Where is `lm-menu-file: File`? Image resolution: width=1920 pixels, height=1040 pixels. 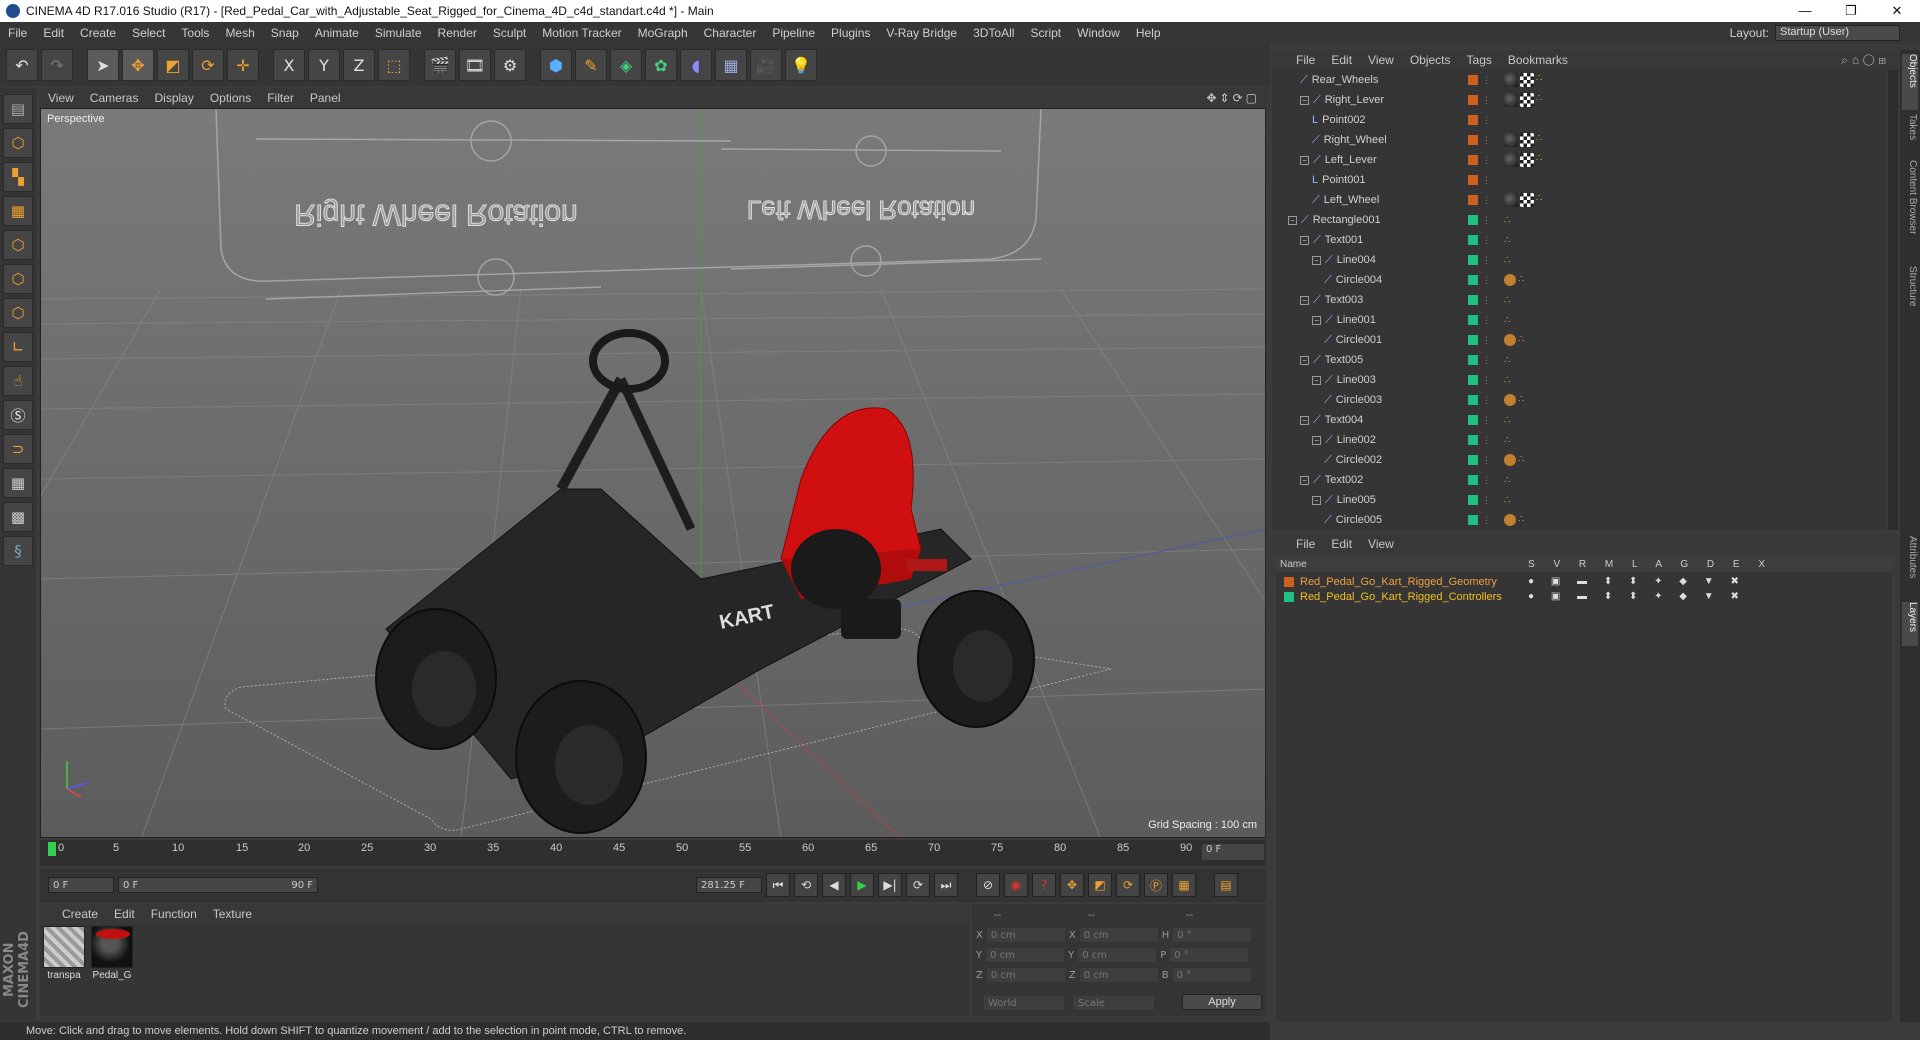 lm-menu-file: File is located at coordinates (1305, 544).